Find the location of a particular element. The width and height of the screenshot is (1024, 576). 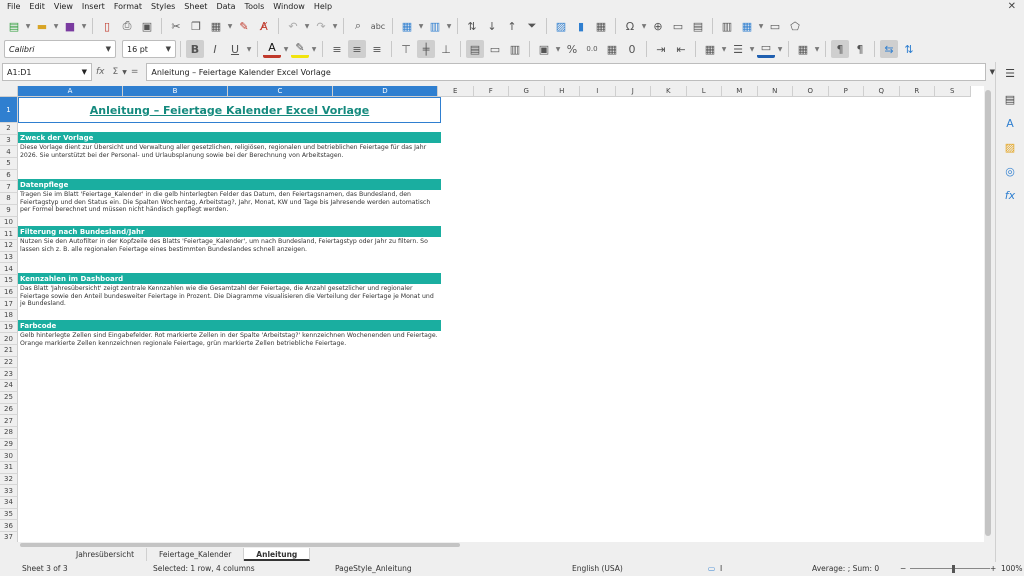

split-window-icon: ▭ is located at coordinates (775, 26).